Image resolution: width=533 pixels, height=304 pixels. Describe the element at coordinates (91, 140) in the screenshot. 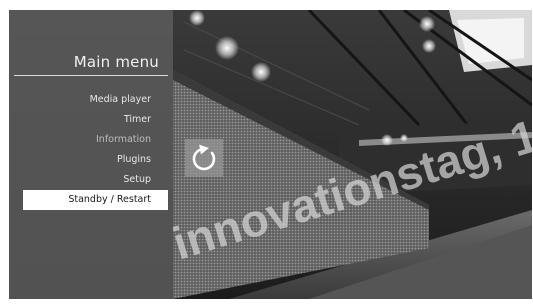

I see `menu-item-information: Information` at that location.